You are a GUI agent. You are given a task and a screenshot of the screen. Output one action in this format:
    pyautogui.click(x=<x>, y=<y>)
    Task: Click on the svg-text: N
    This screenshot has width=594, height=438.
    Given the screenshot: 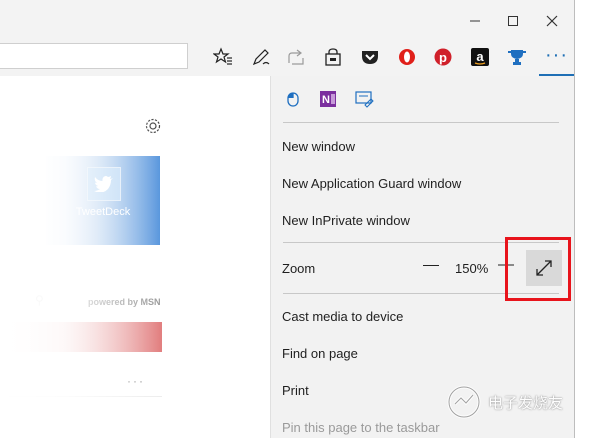 What is the action you would take?
    pyautogui.click(x=326, y=100)
    